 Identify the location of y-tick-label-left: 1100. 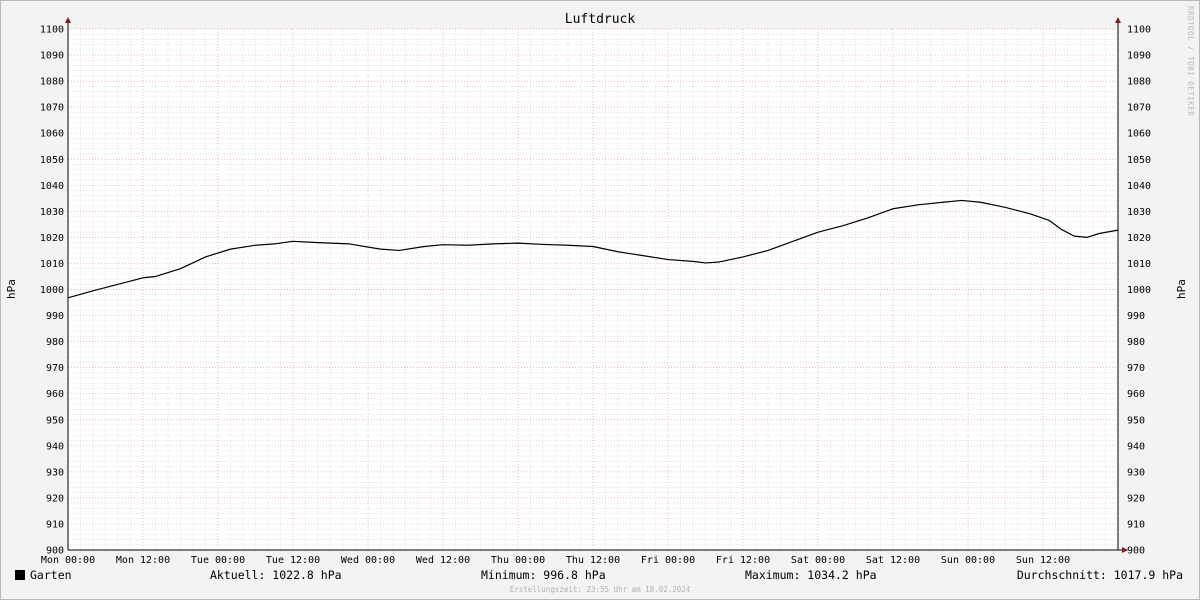
(52, 30).